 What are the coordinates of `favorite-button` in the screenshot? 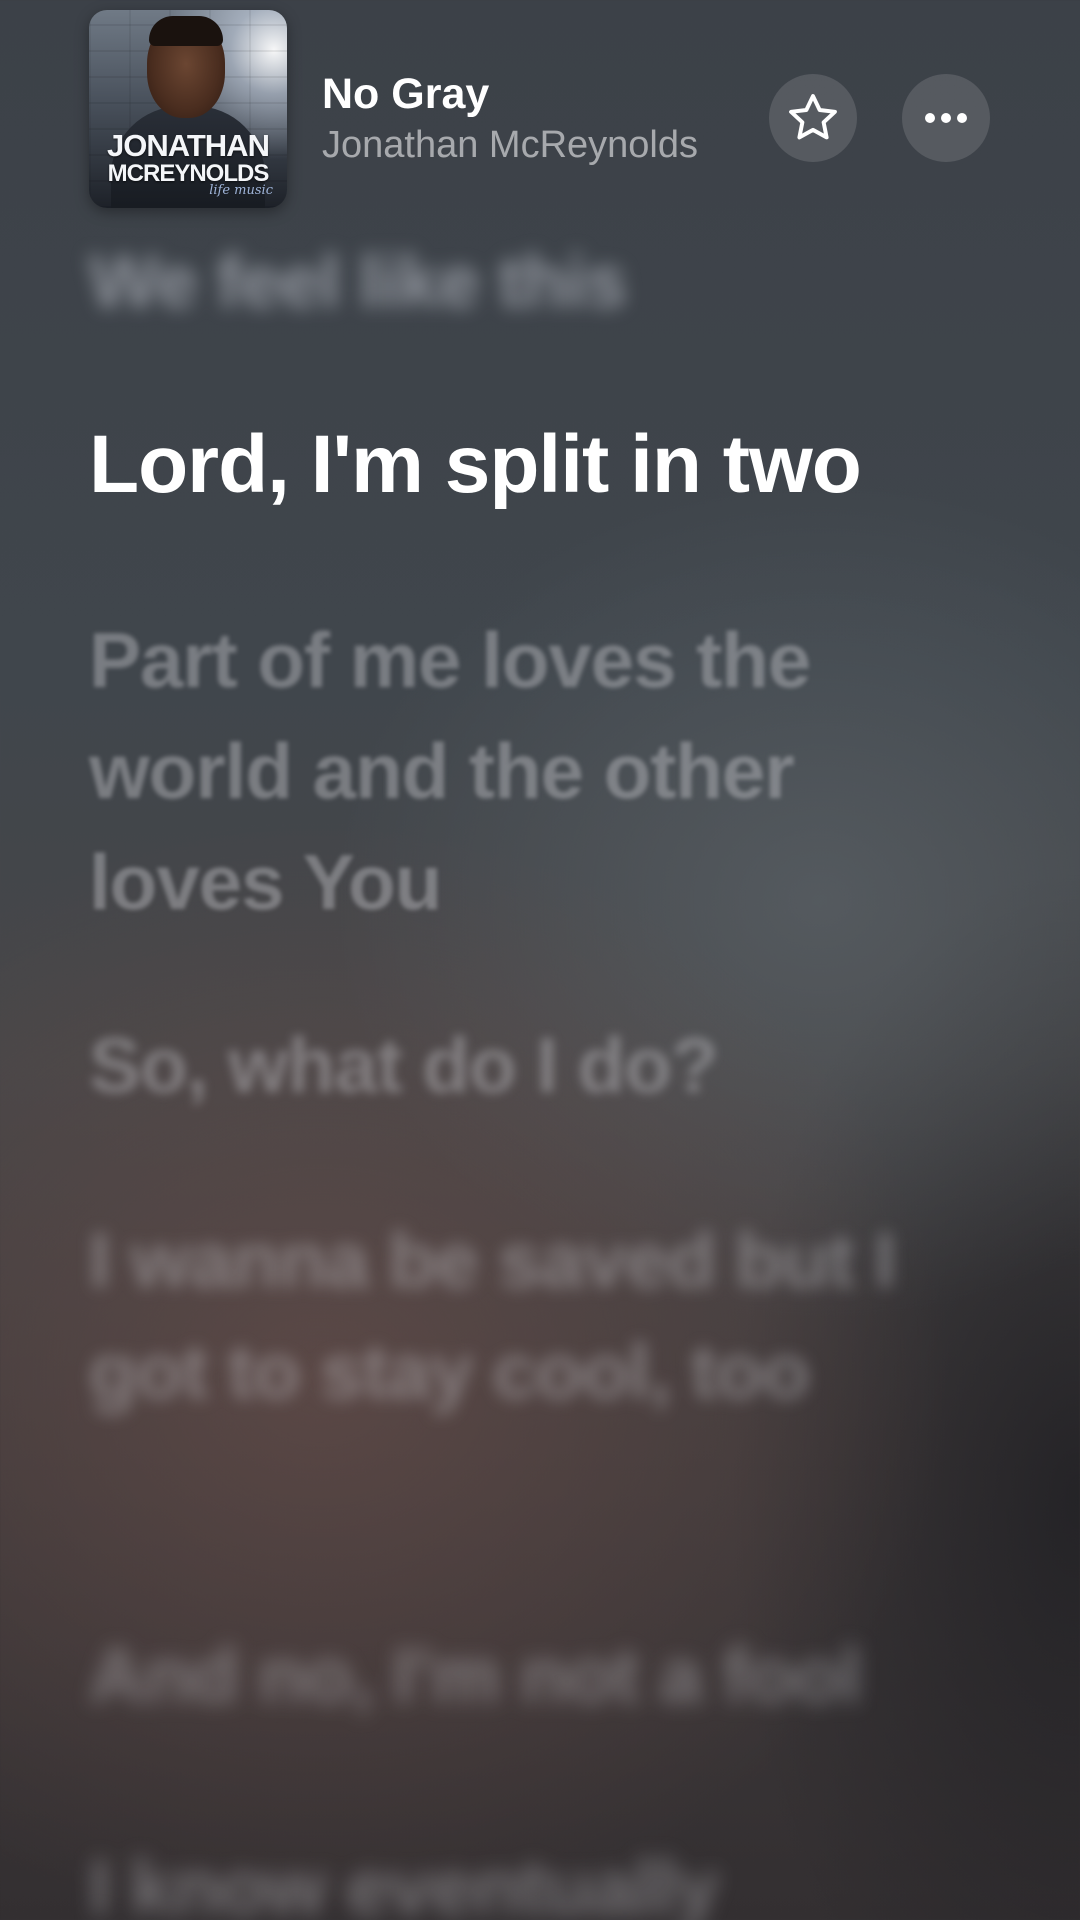 It's located at (813, 118).